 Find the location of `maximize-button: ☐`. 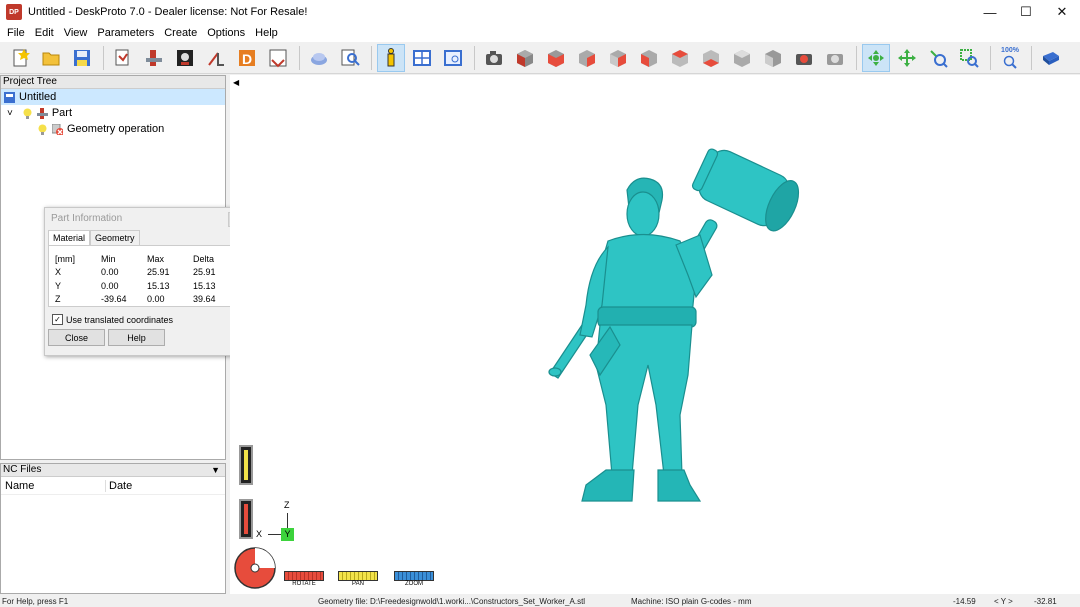

maximize-button: ☐ is located at coordinates (1026, 12).